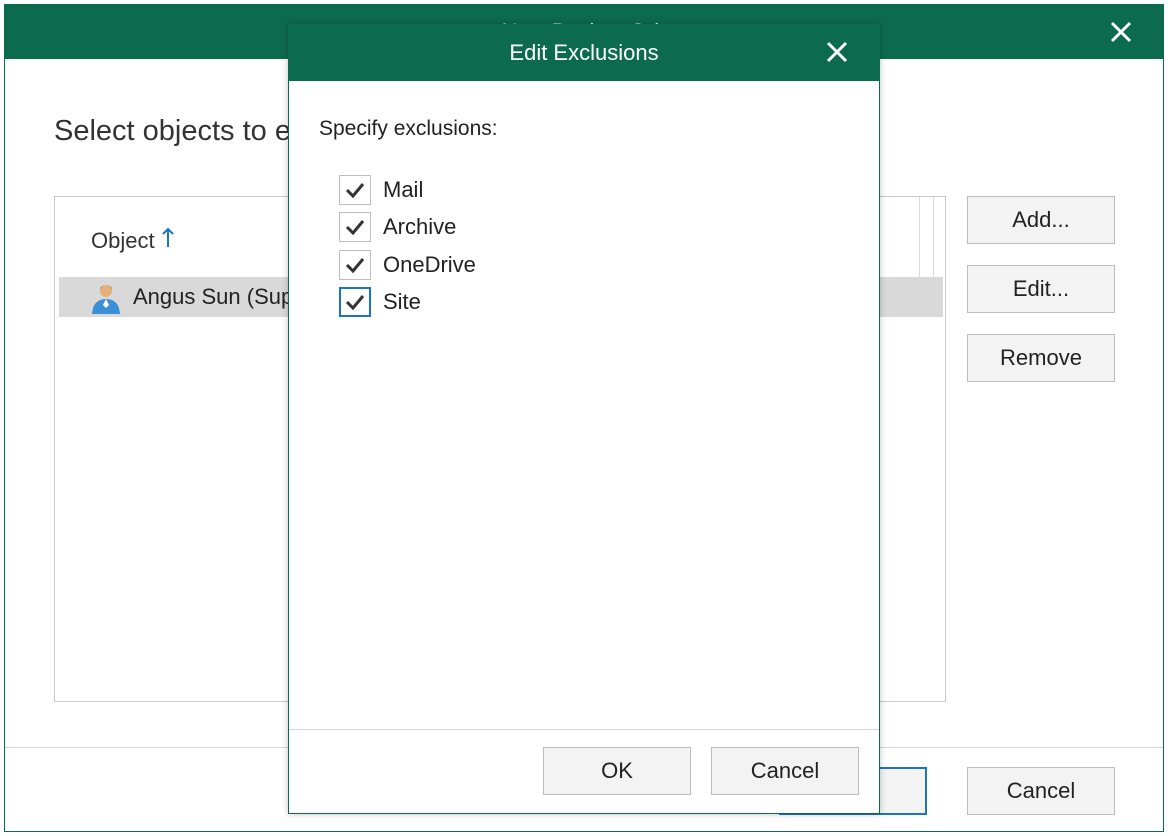  I want to click on dialog-titlebar: Edit Exclusions, so click(584, 53).